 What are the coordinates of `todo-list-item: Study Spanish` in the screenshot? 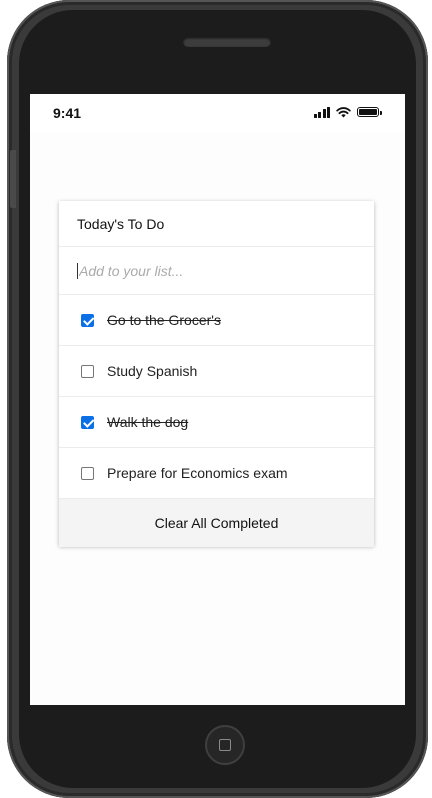 It's located at (216, 371).